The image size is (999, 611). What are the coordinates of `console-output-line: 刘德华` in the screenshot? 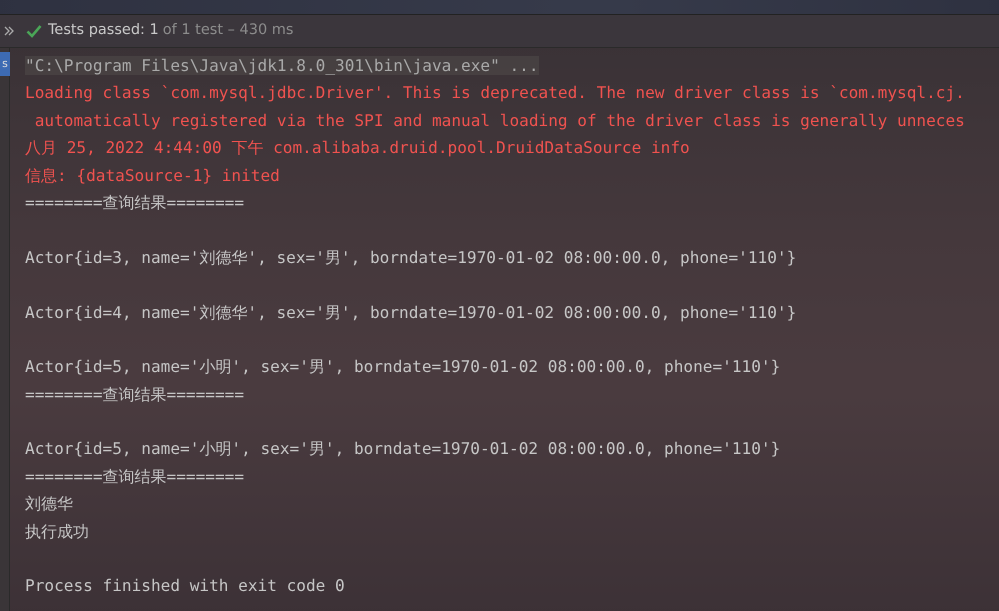 It's located at (49, 504).